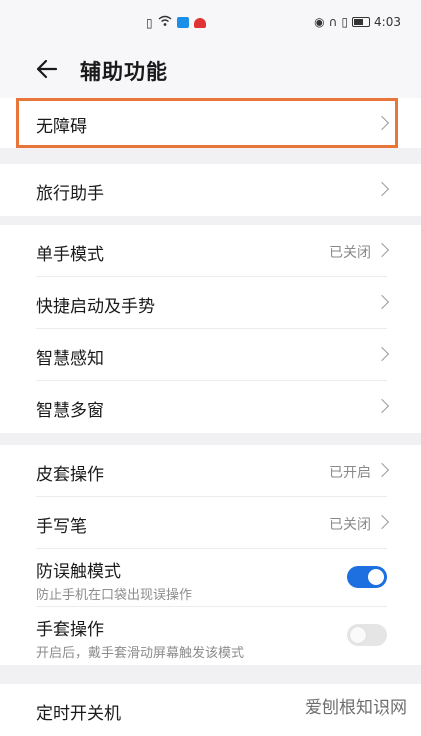 The height and width of the screenshot is (736, 421). Describe the element at coordinates (70, 475) in the screenshot. I see `row-label: 皮套操作` at that location.